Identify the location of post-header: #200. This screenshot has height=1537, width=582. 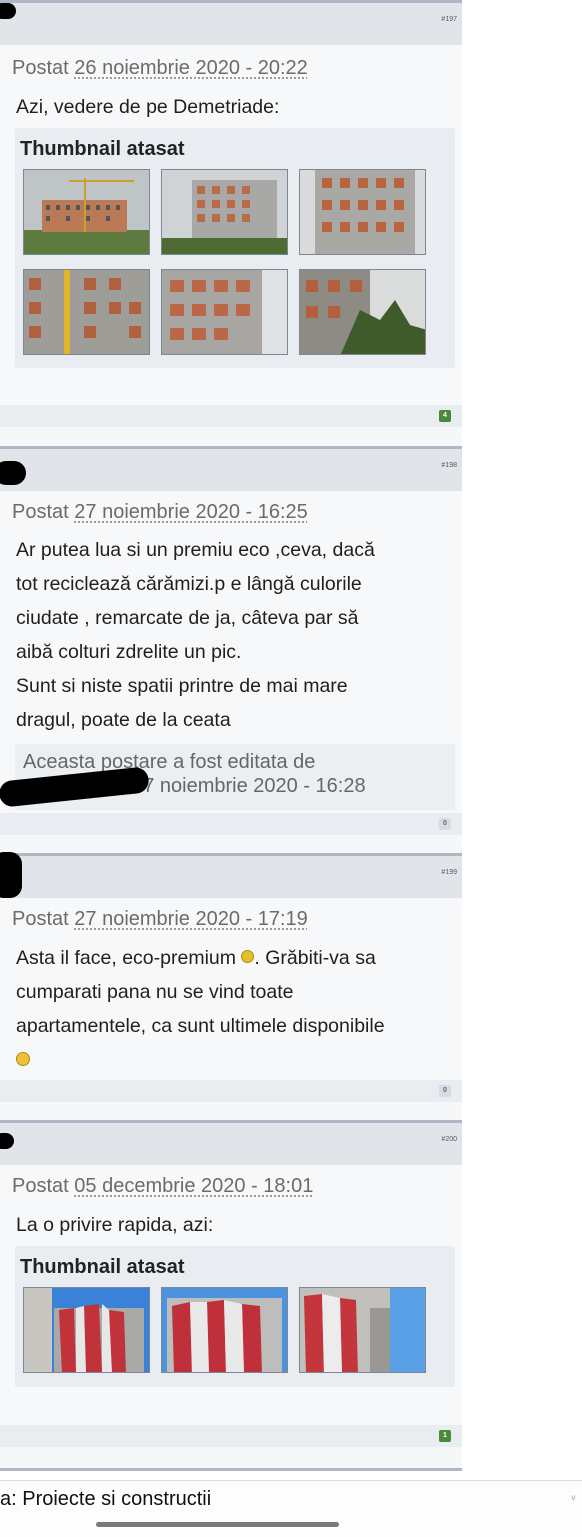
(231, 1144).